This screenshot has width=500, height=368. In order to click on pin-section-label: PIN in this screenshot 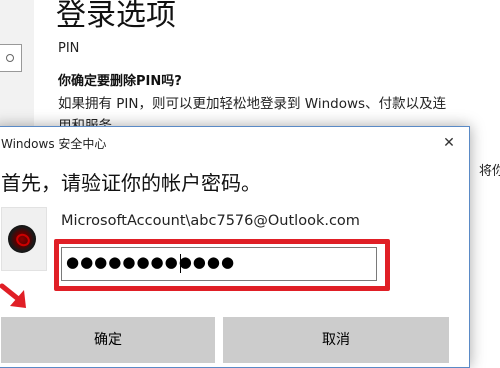, I will do `click(69, 48)`.